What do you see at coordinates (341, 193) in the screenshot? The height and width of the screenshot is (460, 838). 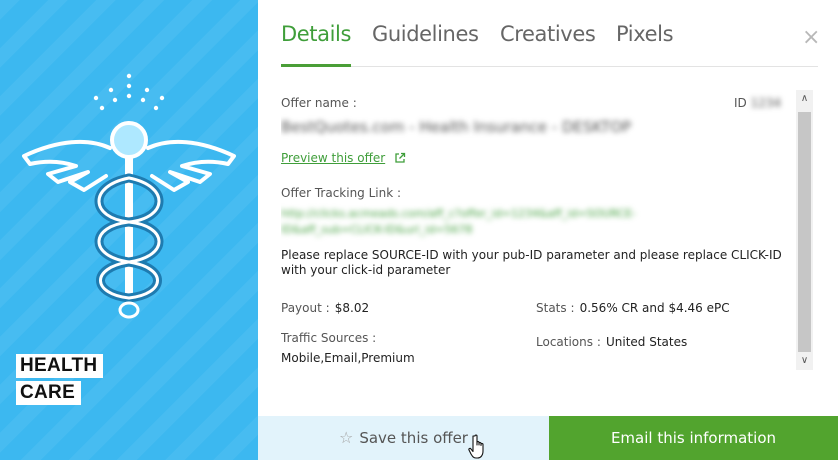 I see `tracking-link-label: Offer Tracking Link :` at bounding box center [341, 193].